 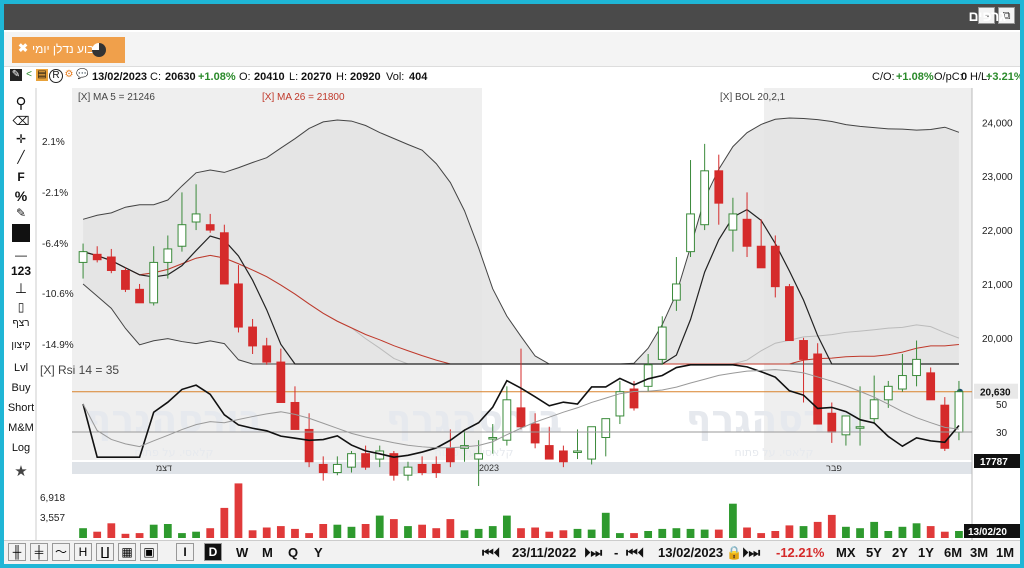 I want to click on range-5y: 5Y, so click(x=874, y=552).